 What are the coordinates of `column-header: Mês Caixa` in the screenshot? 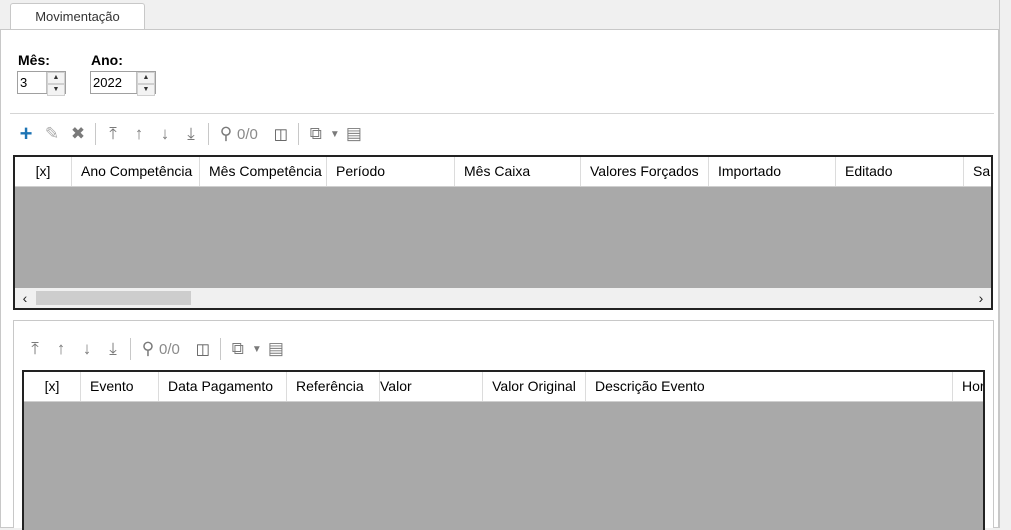 It's located at (518, 171).